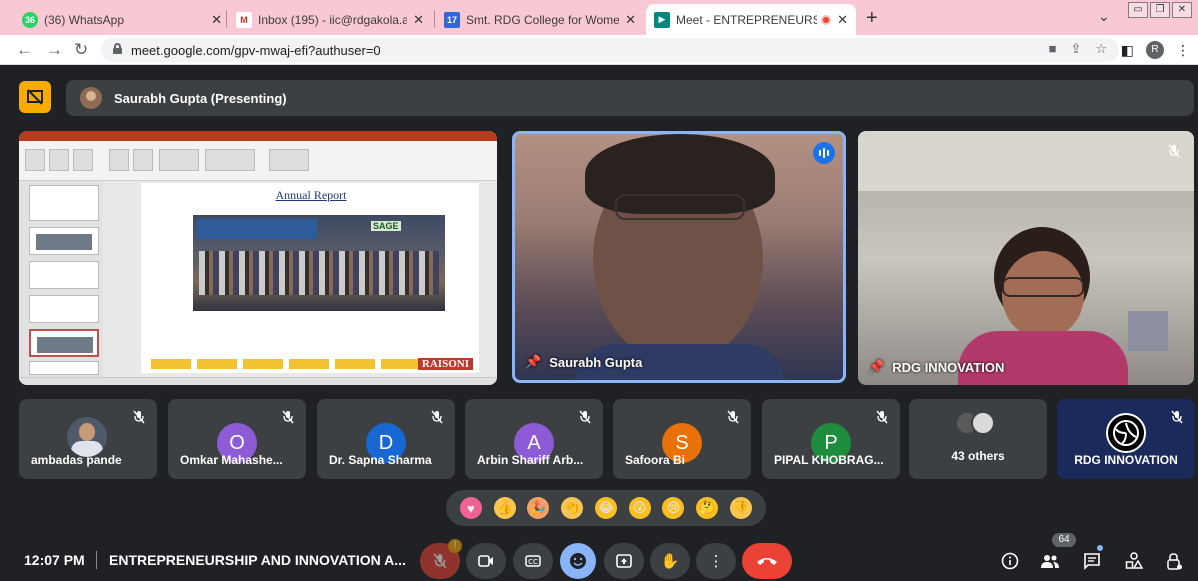 The image size is (1198, 581). I want to click on minimize-icon: ▭, so click(1138, 10).